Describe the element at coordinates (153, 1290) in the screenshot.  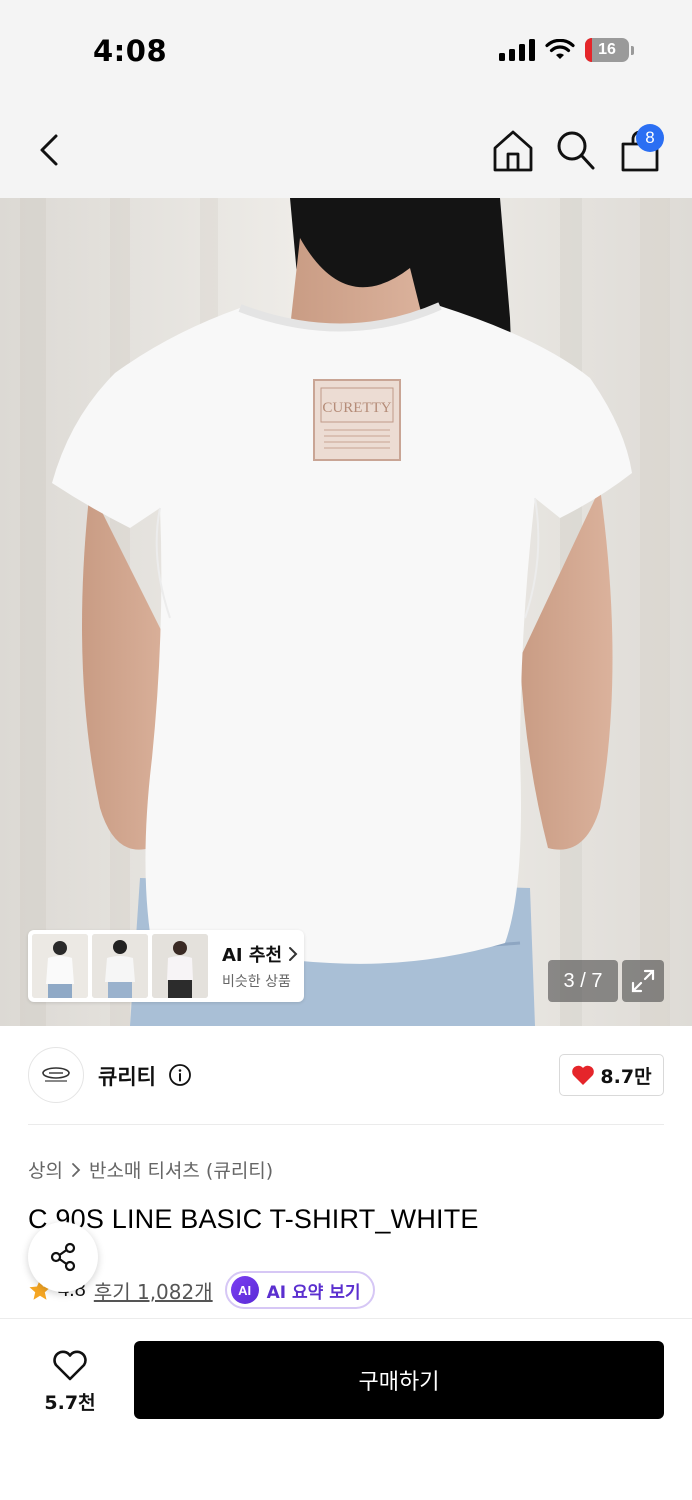
I see `review-link: 후기 1,082개` at that location.